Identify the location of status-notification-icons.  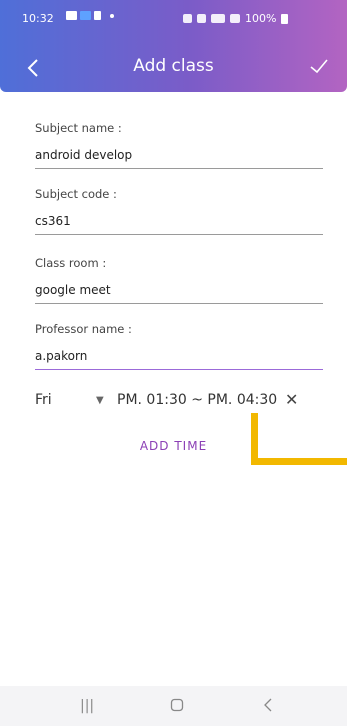
(90, 15).